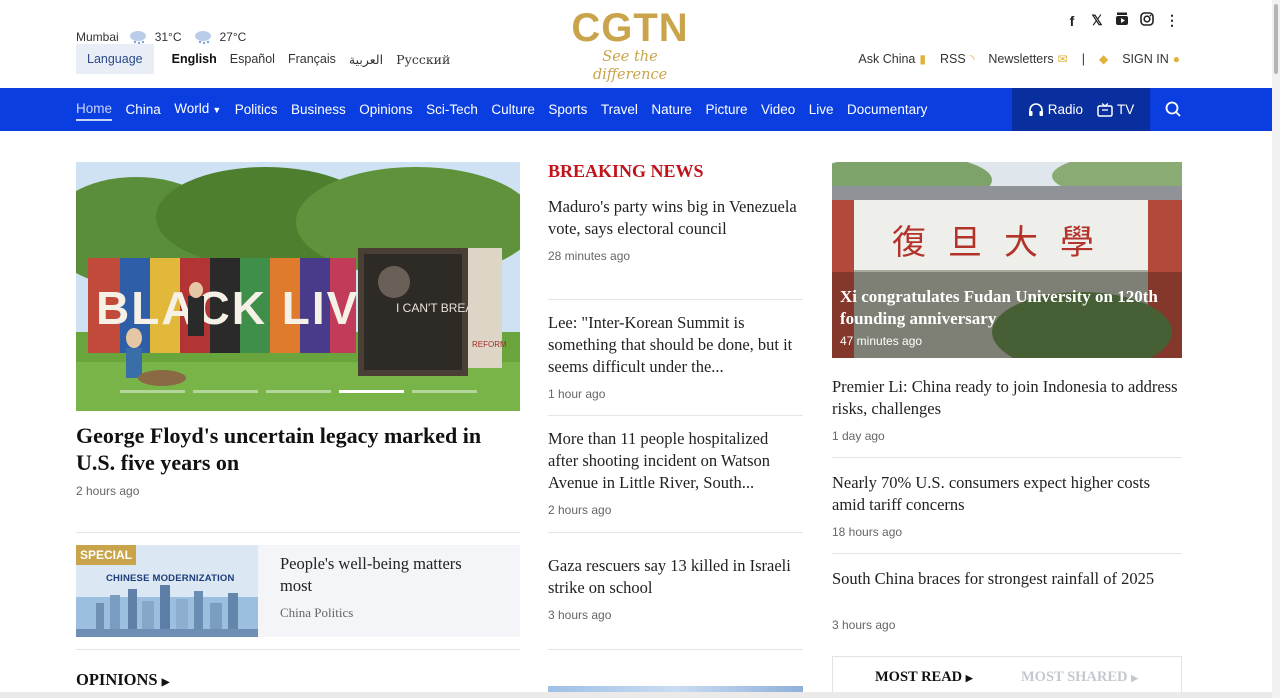 This screenshot has height=698, width=1280. What do you see at coordinates (168, 37) in the screenshot?
I see `weather-temp-high: 31°C` at bounding box center [168, 37].